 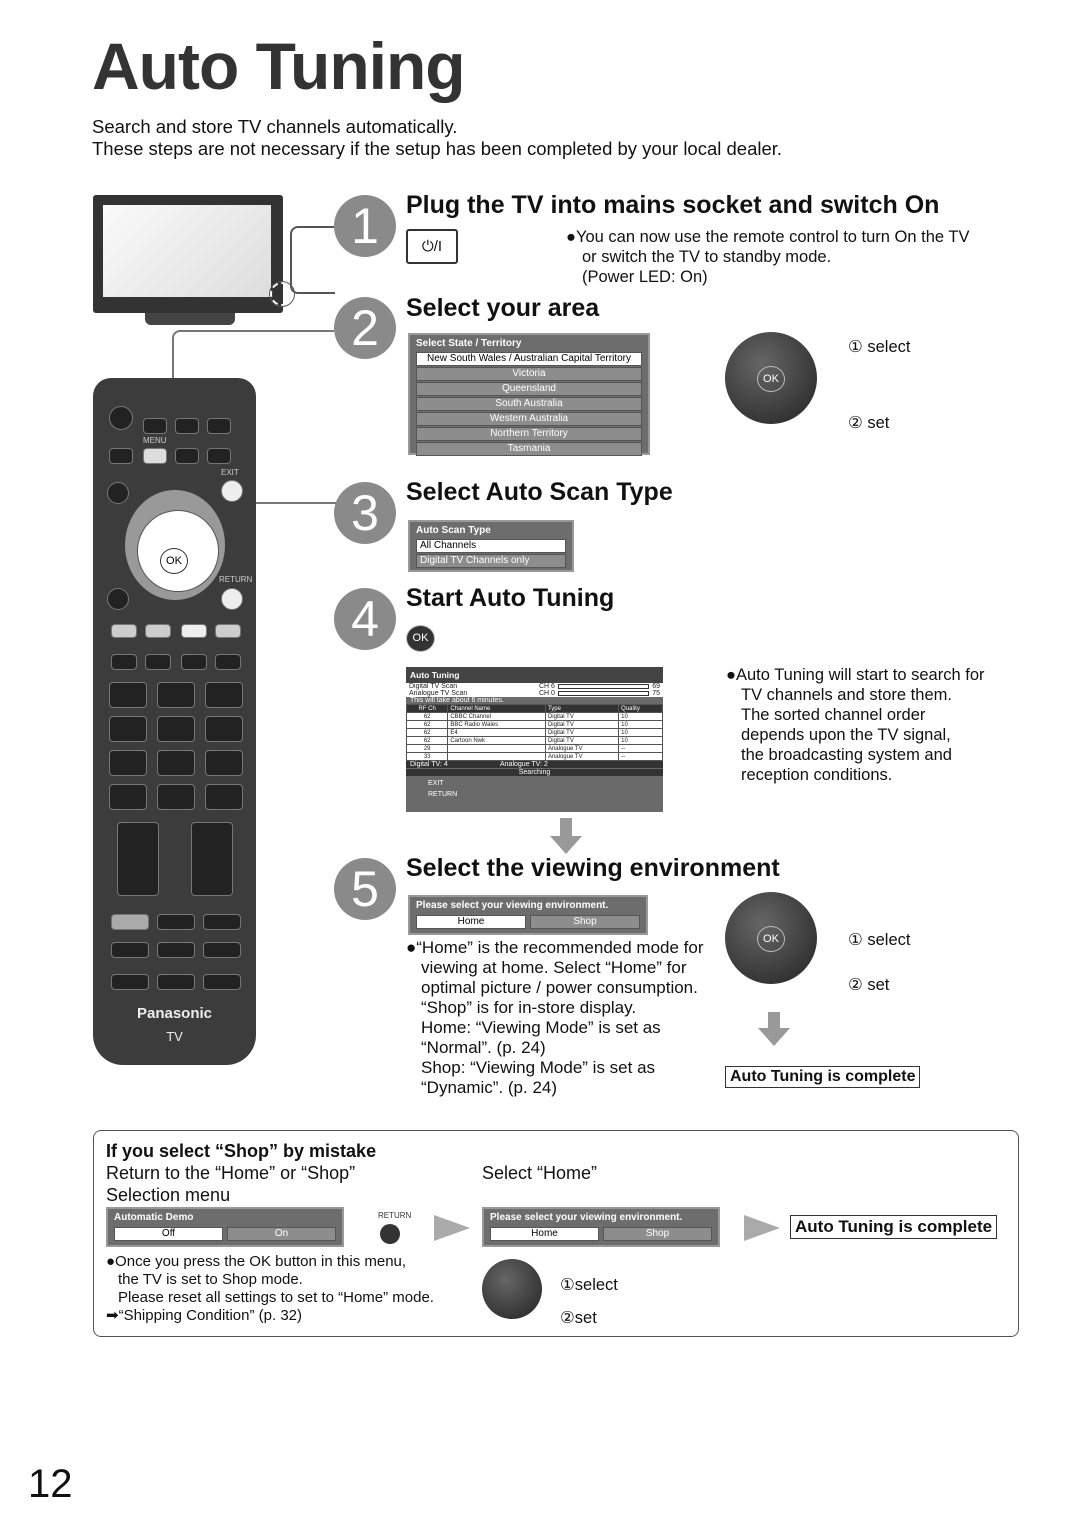 What do you see at coordinates (427, 708) in the screenshot?
I see `col-header: RF Ch` at bounding box center [427, 708].